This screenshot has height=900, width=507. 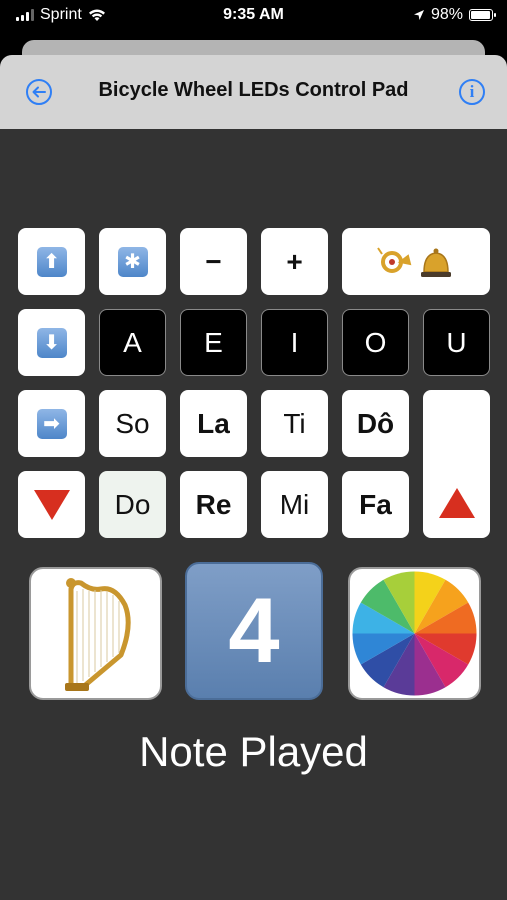 I want to click on vowel-label: A, so click(x=132, y=342).